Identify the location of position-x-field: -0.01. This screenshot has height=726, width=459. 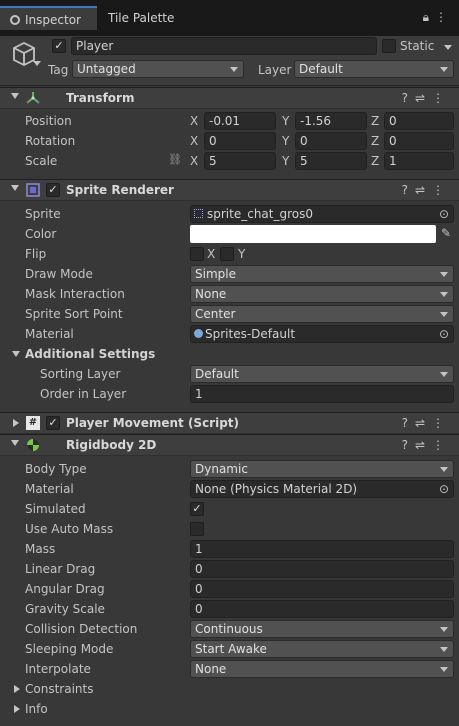
(240, 121).